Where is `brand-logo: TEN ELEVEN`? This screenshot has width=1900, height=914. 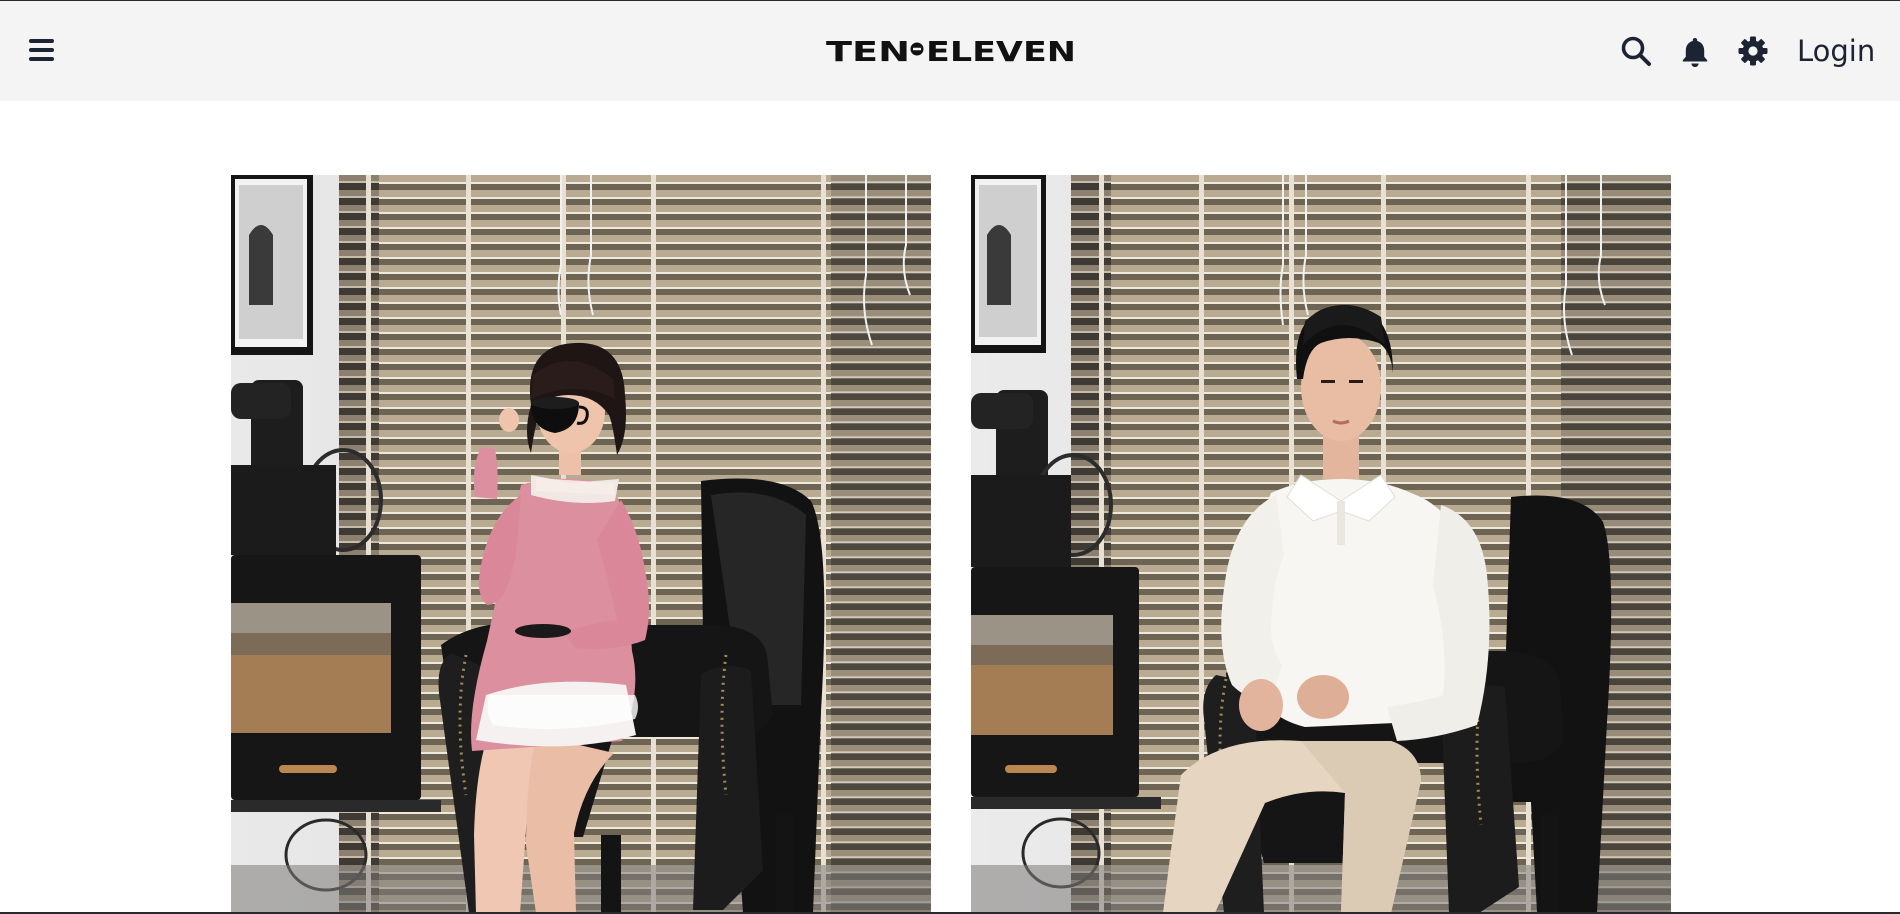
brand-logo: TEN ELEVEN is located at coordinates (951, 51).